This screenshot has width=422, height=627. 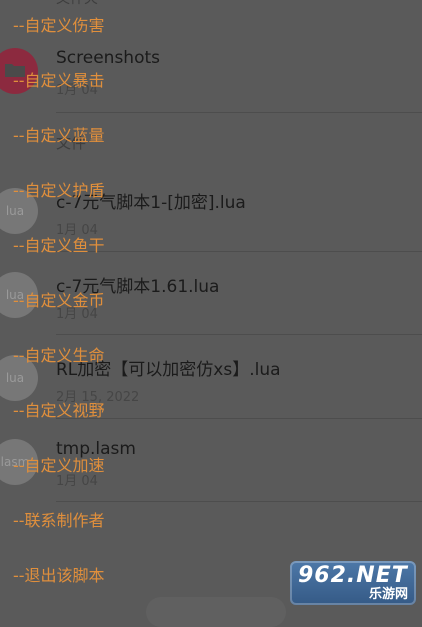 What do you see at coordinates (59, 354) in the screenshot?
I see `menu-item-custom-health: --自定义生命` at bounding box center [59, 354].